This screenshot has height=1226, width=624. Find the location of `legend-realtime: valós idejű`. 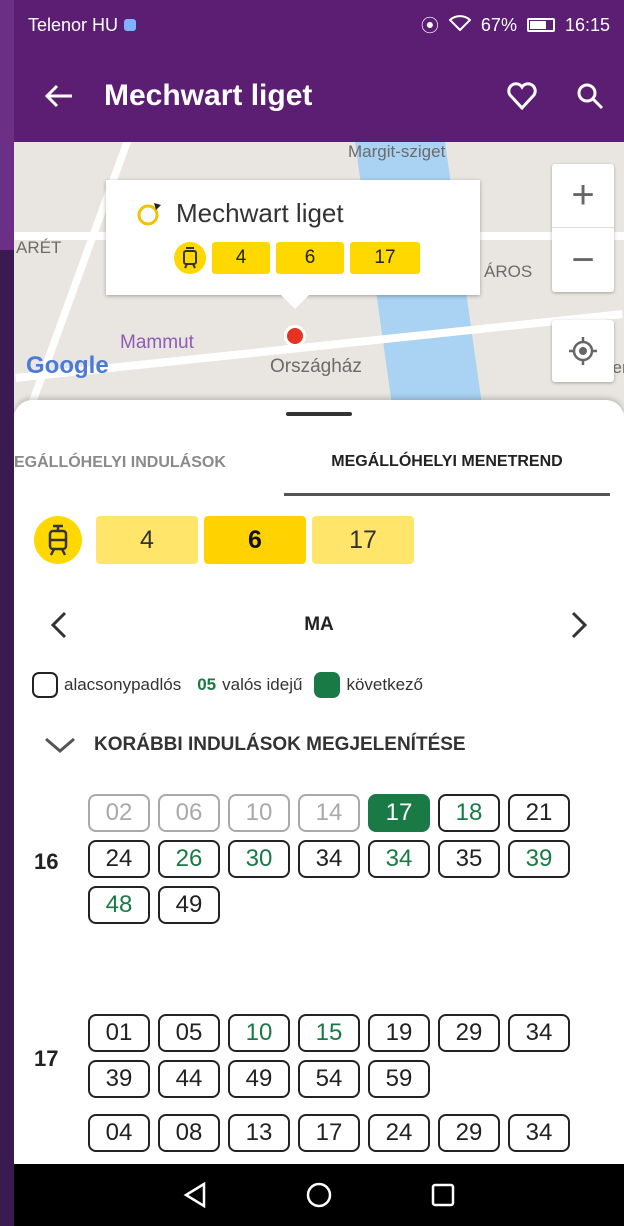

legend-realtime: valós idejű is located at coordinates (262, 684).